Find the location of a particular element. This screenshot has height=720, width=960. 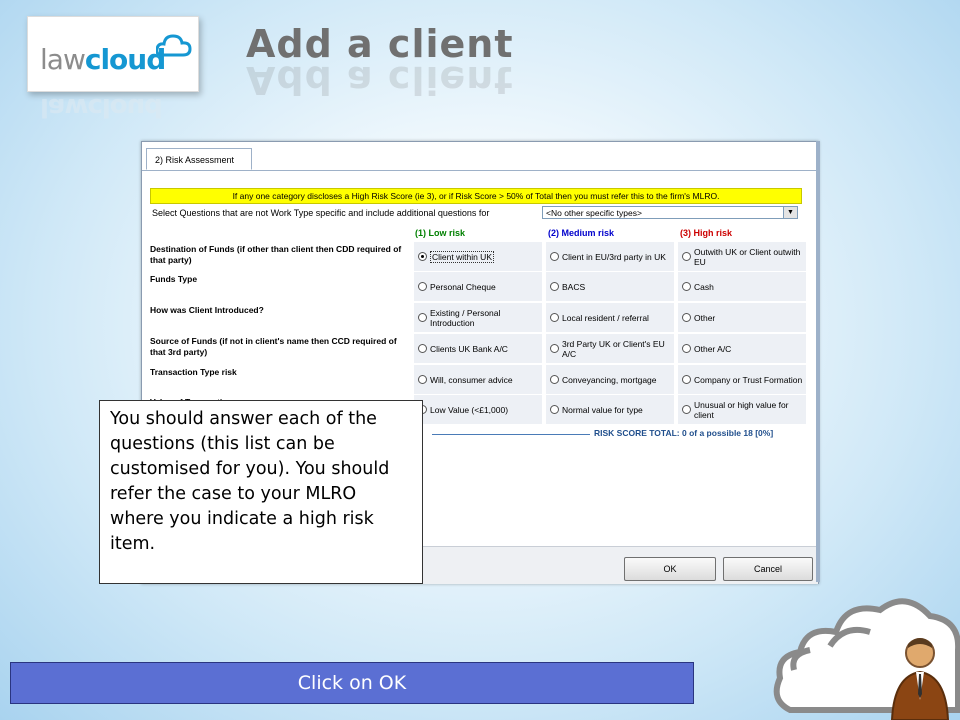

column-medium-risk: (2) Medium risk is located at coordinates (581, 233).